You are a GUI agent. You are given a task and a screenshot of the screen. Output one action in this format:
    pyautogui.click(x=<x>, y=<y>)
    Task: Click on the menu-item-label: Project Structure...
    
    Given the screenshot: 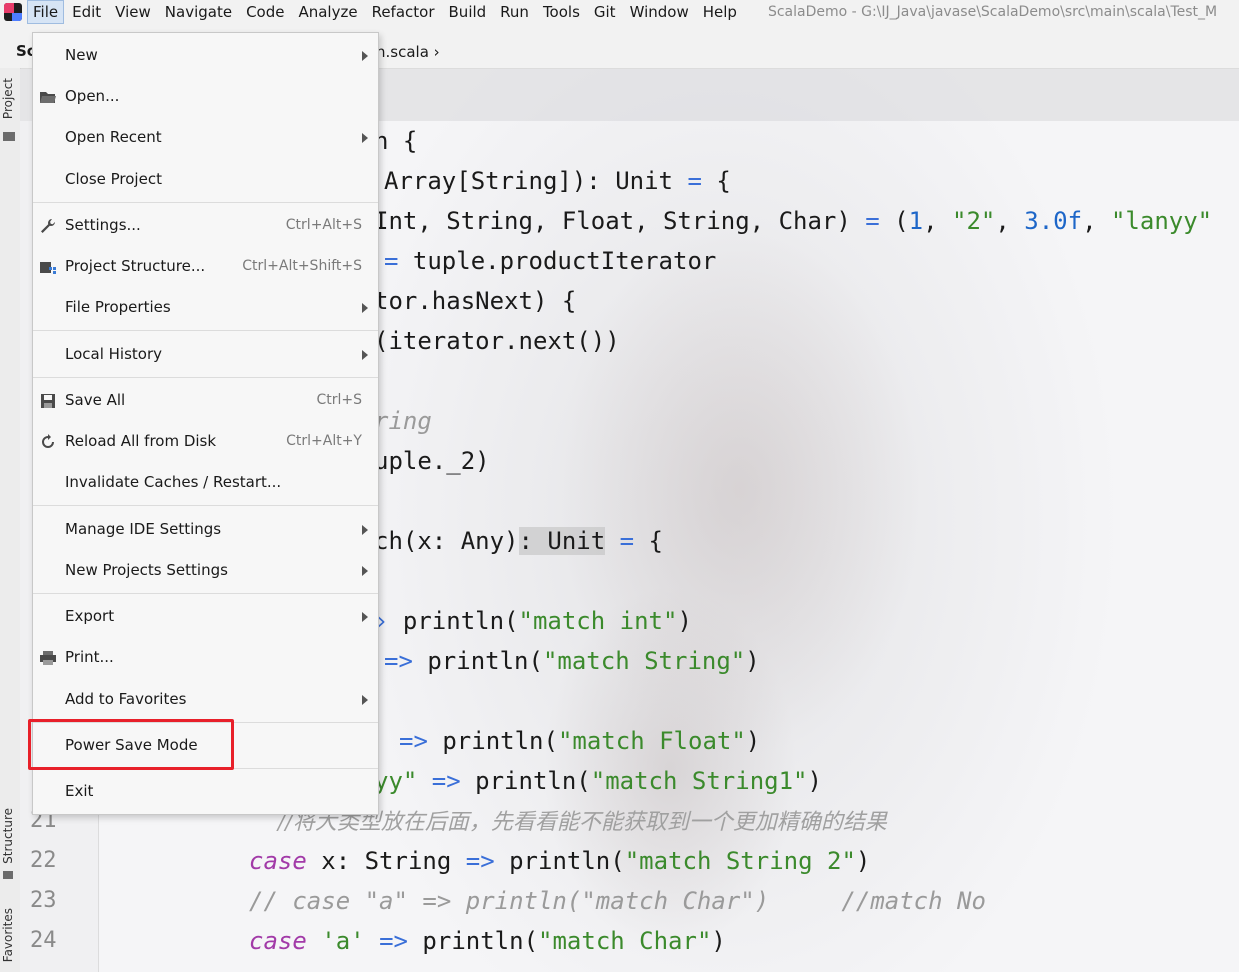 What is the action you would take?
    pyautogui.click(x=135, y=266)
    